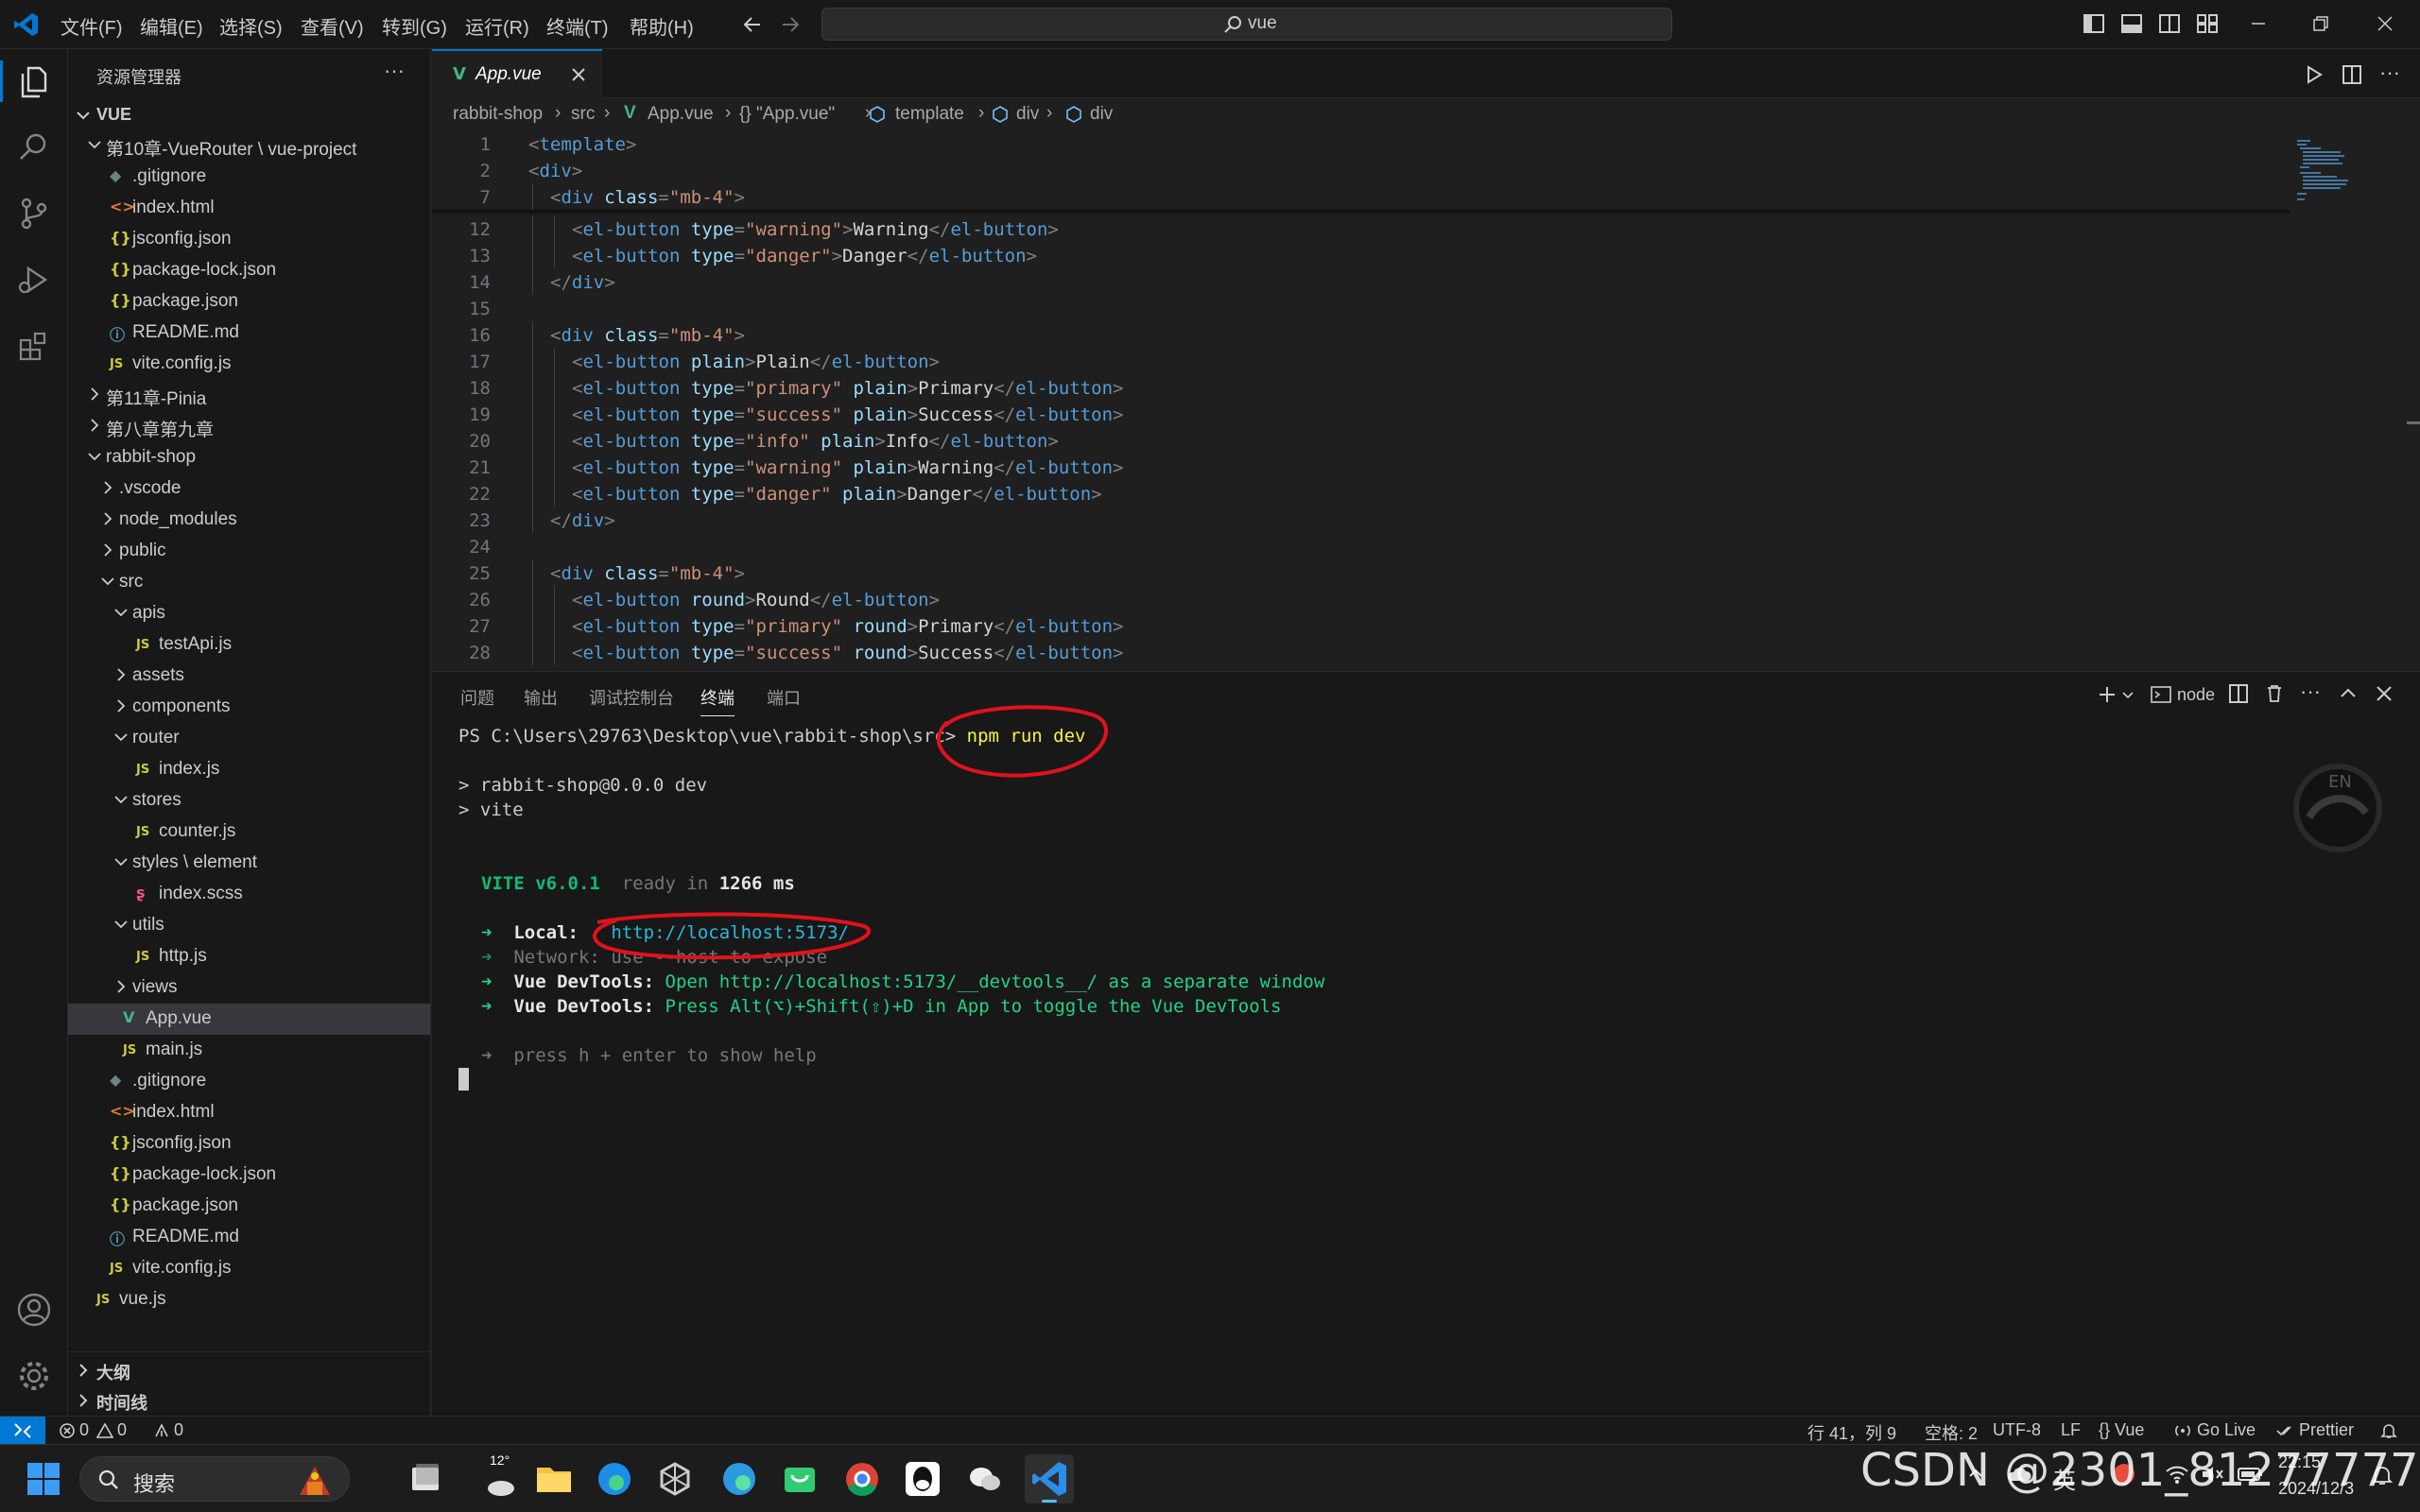  Describe the element at coordinates (541, 697) in the screenshot. I see `tab-output: 输出` at that location.